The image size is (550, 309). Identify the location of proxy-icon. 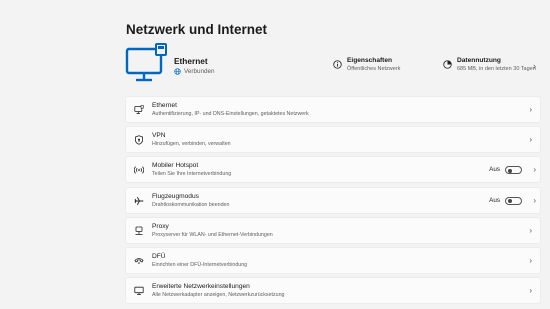
(139, 230).